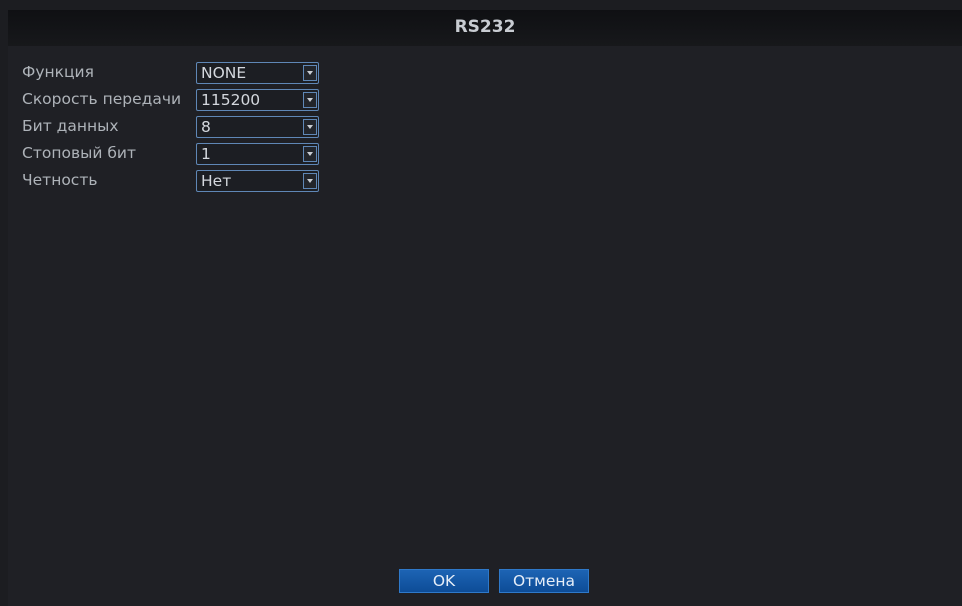  What do you see at coordinates (70, 126) in the screenshot?
I see `data-bits-label: Бит данных` at bounding box center [70, 126].